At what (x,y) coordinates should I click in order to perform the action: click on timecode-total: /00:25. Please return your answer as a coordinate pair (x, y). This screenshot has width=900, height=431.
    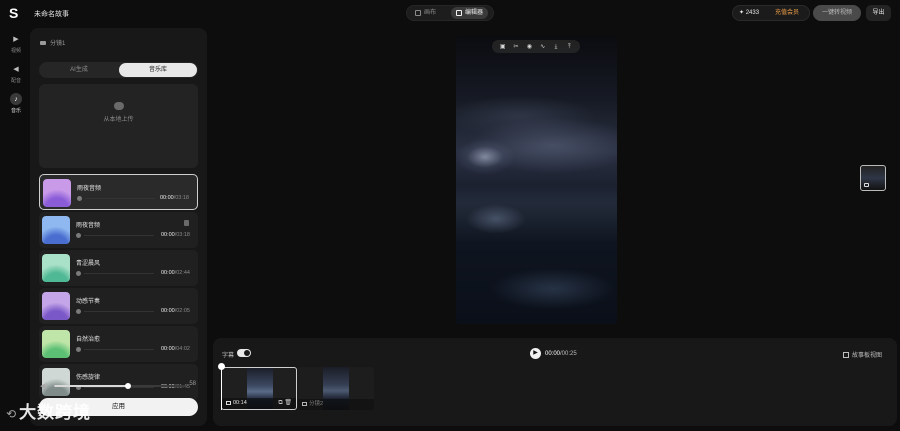
    Looking at the image, I should click on (568, 354).